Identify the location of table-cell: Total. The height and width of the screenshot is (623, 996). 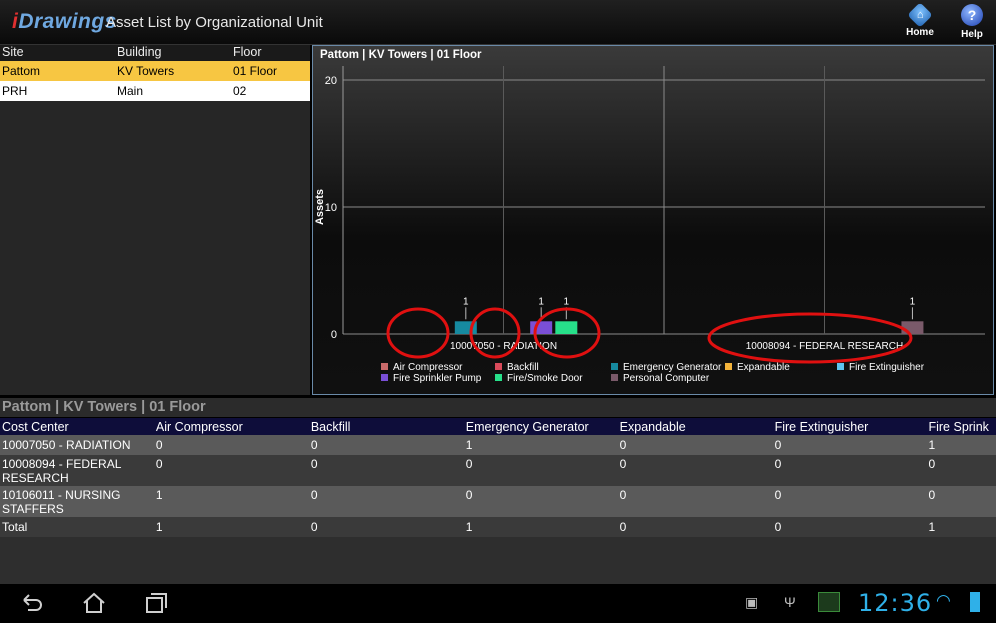
(15, 527).